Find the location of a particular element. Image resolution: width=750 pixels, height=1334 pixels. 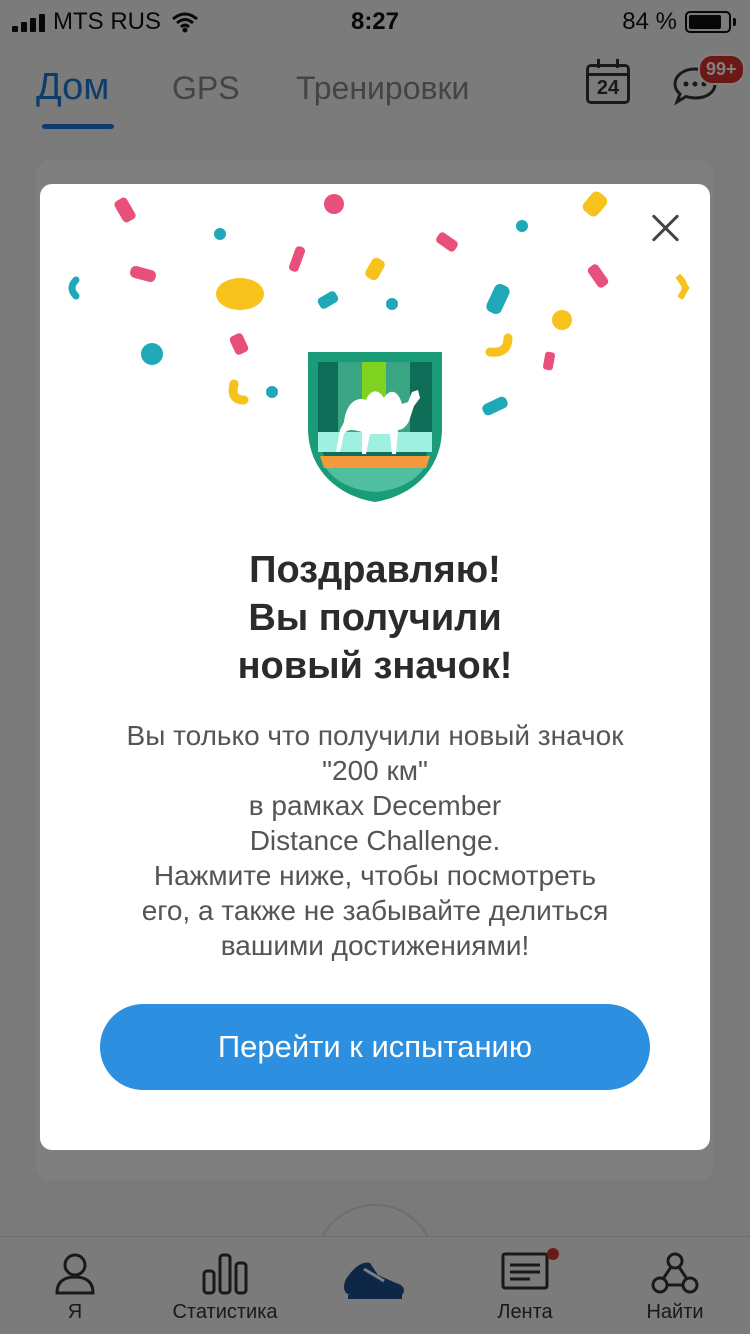

message-line: "200 км" is located at coordinates (375, 770).